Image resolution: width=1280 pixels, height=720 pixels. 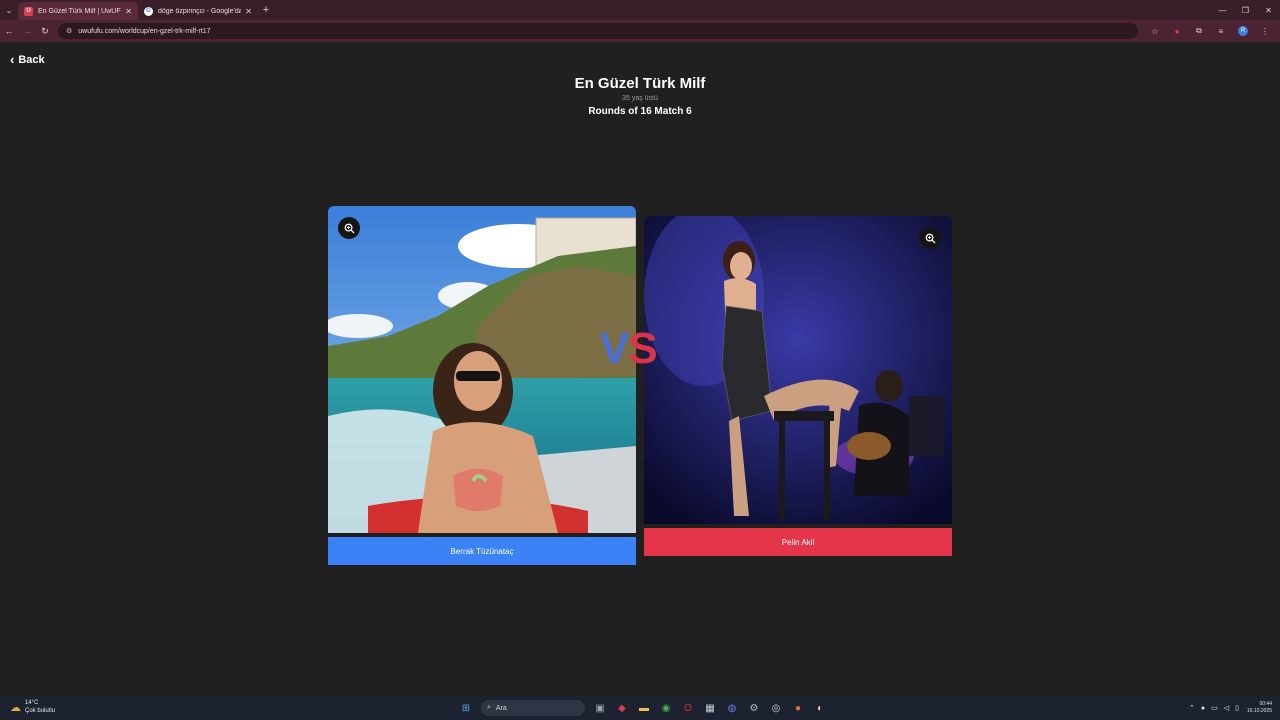 What do you see at coordinates (710, 708) in the screenshot?
I see `calendar-app-icon: ▦` at bounding box center [710, 708].